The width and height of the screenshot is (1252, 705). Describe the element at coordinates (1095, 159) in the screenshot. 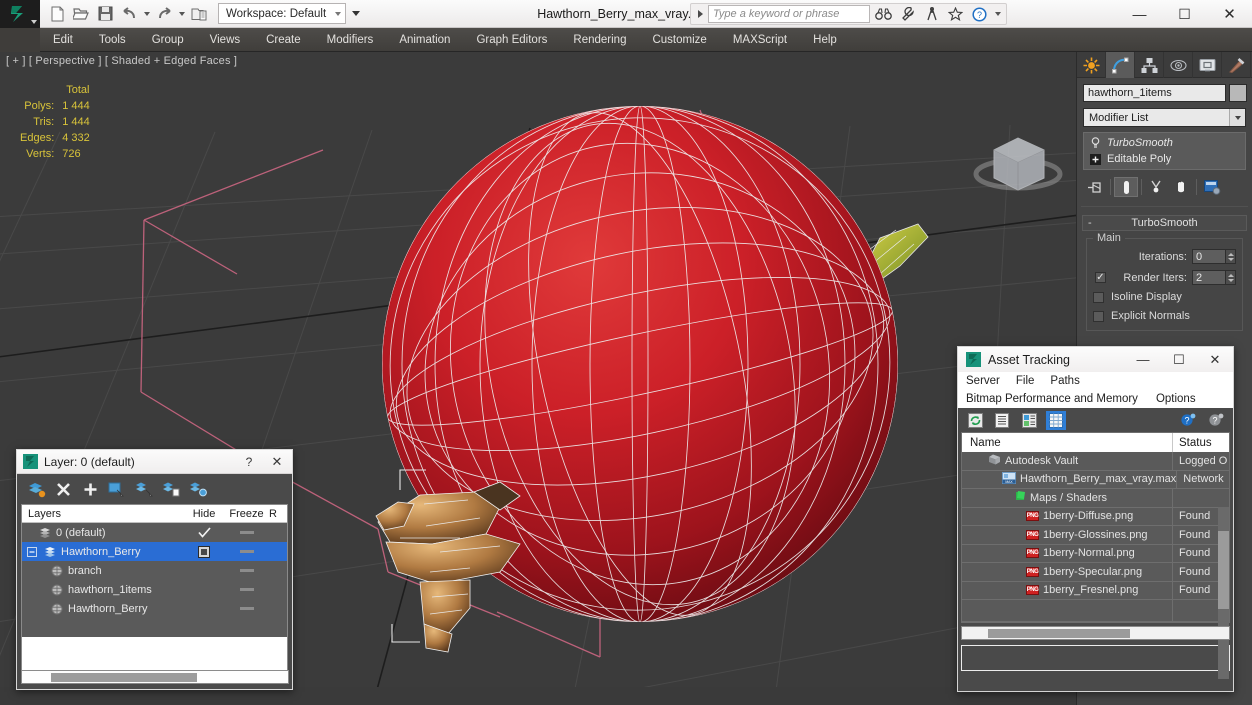

I see `expand-plus-icon` at that location.